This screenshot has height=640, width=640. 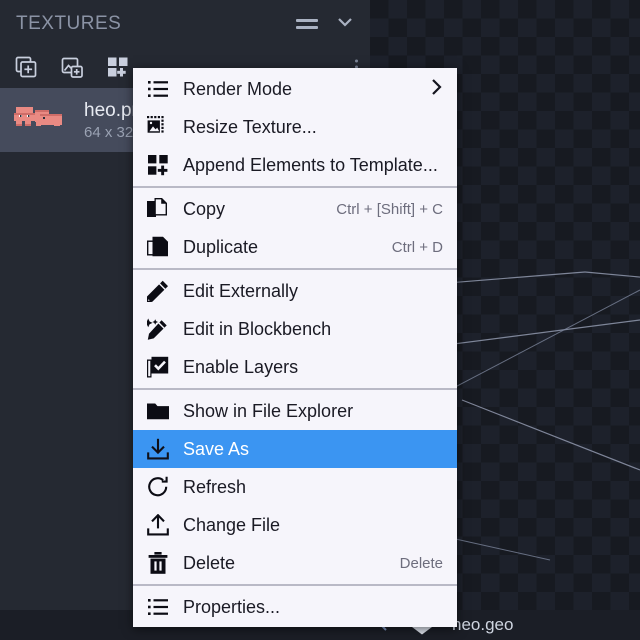 I want to click on menu-item-change-file: Change File, so click(x=295, y=525).